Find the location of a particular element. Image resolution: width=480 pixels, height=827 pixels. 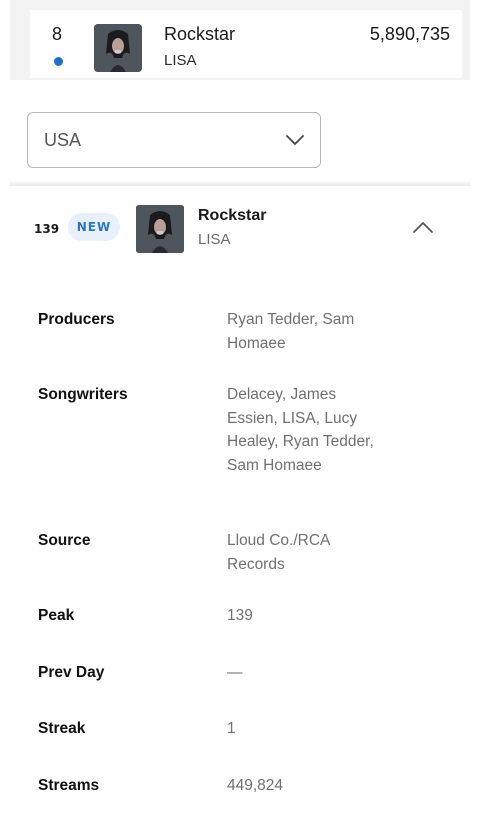

country-select: USA is located at coordinates (174, 140).